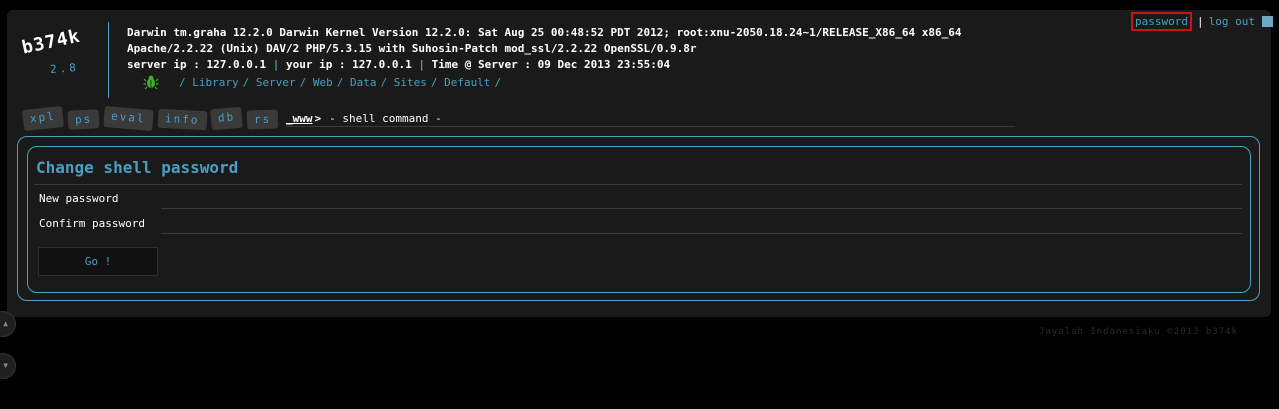 The width and height of the screenshot is (1279, 409). Describe the element at coordinates (79, 198) in the screenshot. I see `new-password-label: New password` at that location.